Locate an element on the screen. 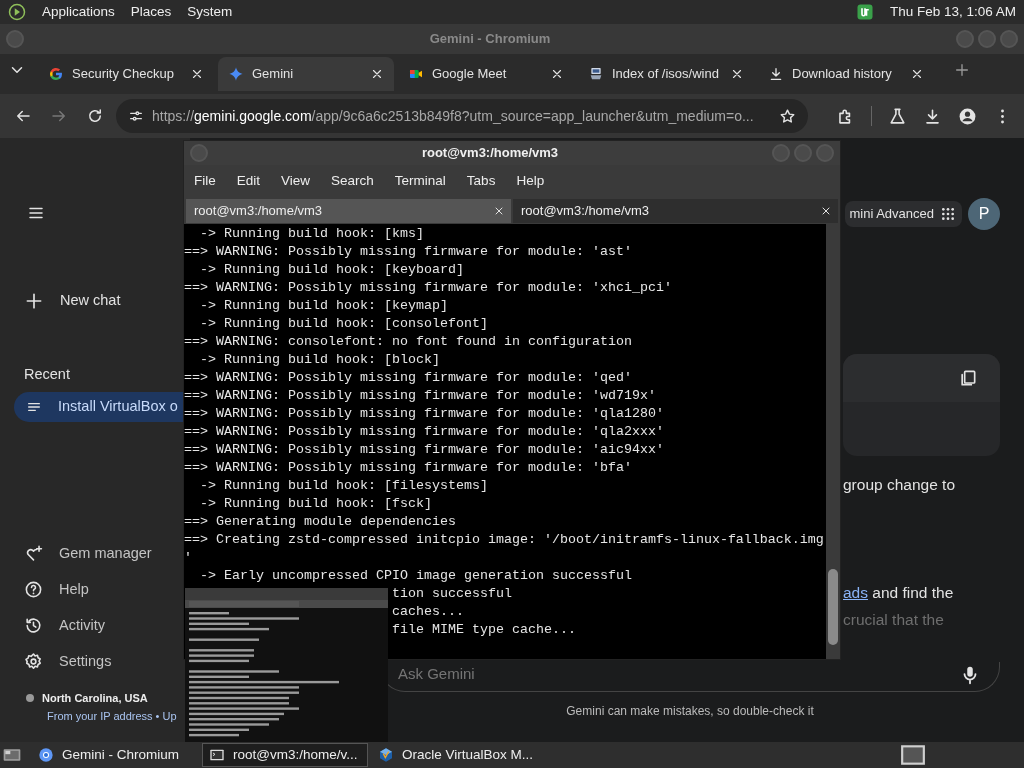 The image size is (1024, 768). new-tab-icon is located at coordinates (962, 69).